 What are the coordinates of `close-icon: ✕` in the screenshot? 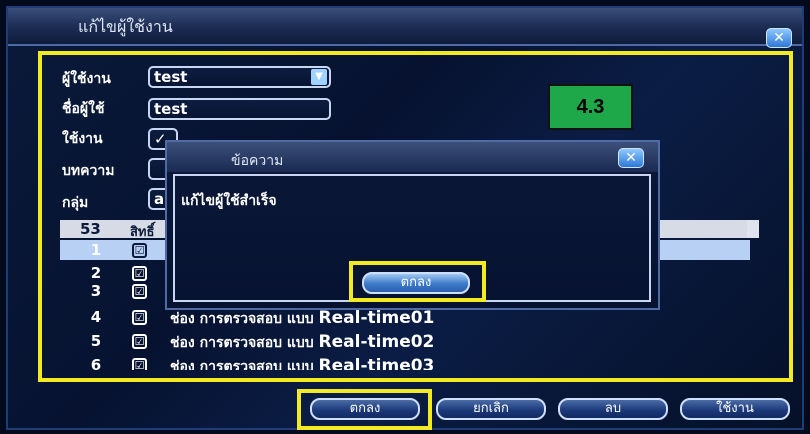 It's located at (779, 38).